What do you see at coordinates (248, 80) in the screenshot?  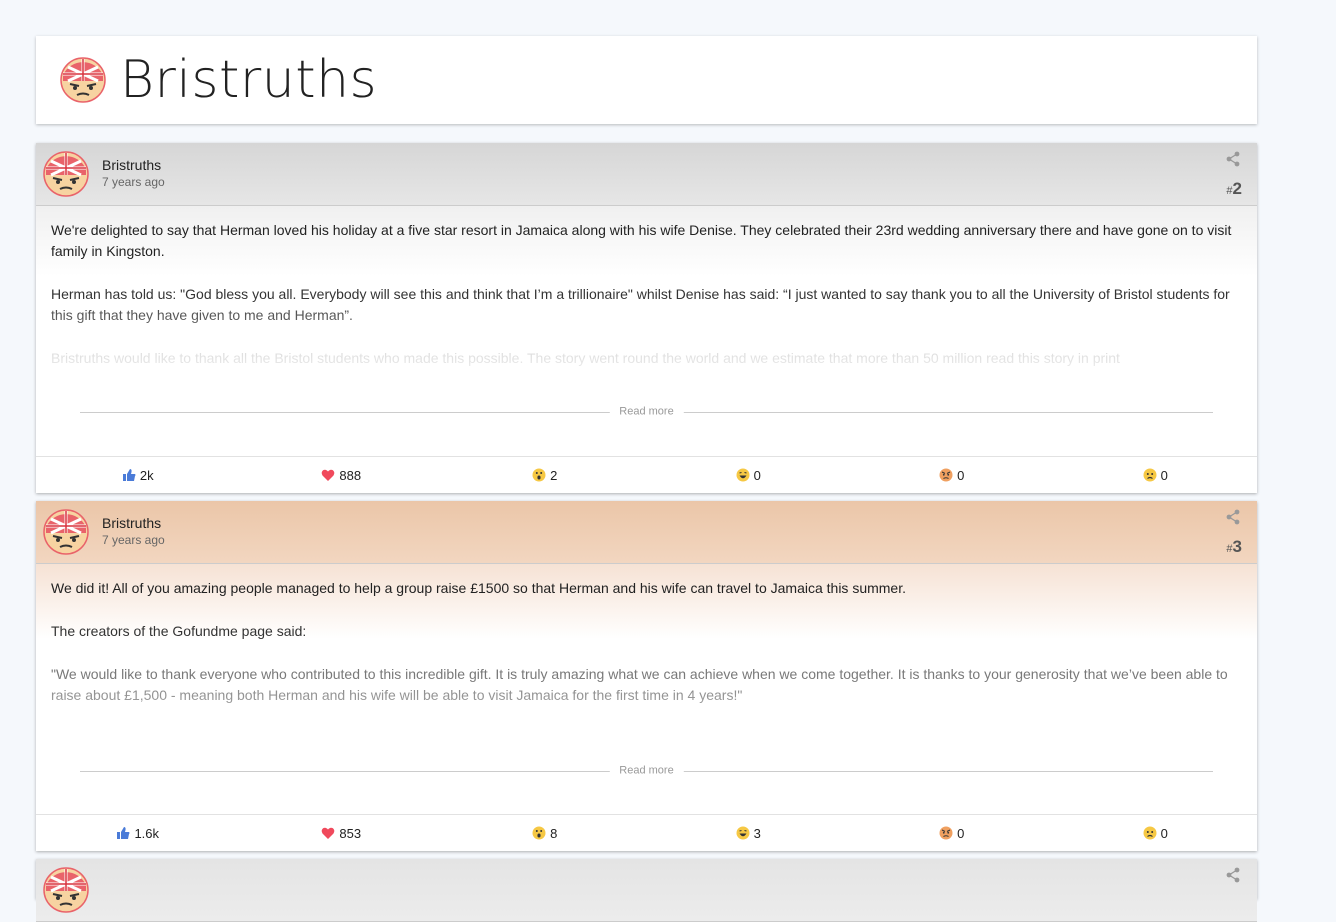 I see `site-title: Bristruths` at bounding box center [248, 80].